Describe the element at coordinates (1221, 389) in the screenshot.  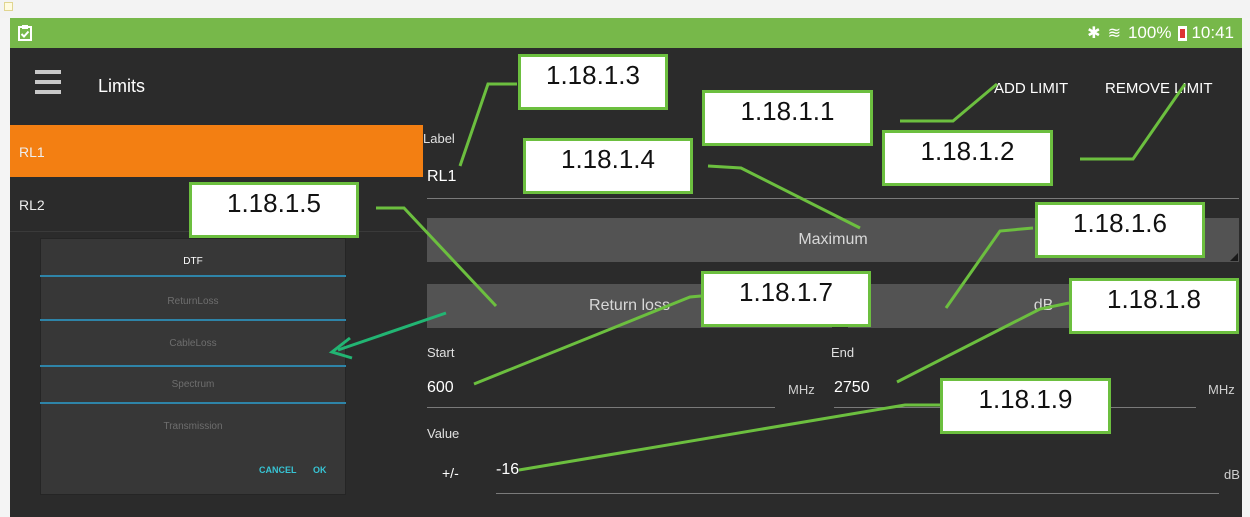
I see `end-unit: MHz` at that location.